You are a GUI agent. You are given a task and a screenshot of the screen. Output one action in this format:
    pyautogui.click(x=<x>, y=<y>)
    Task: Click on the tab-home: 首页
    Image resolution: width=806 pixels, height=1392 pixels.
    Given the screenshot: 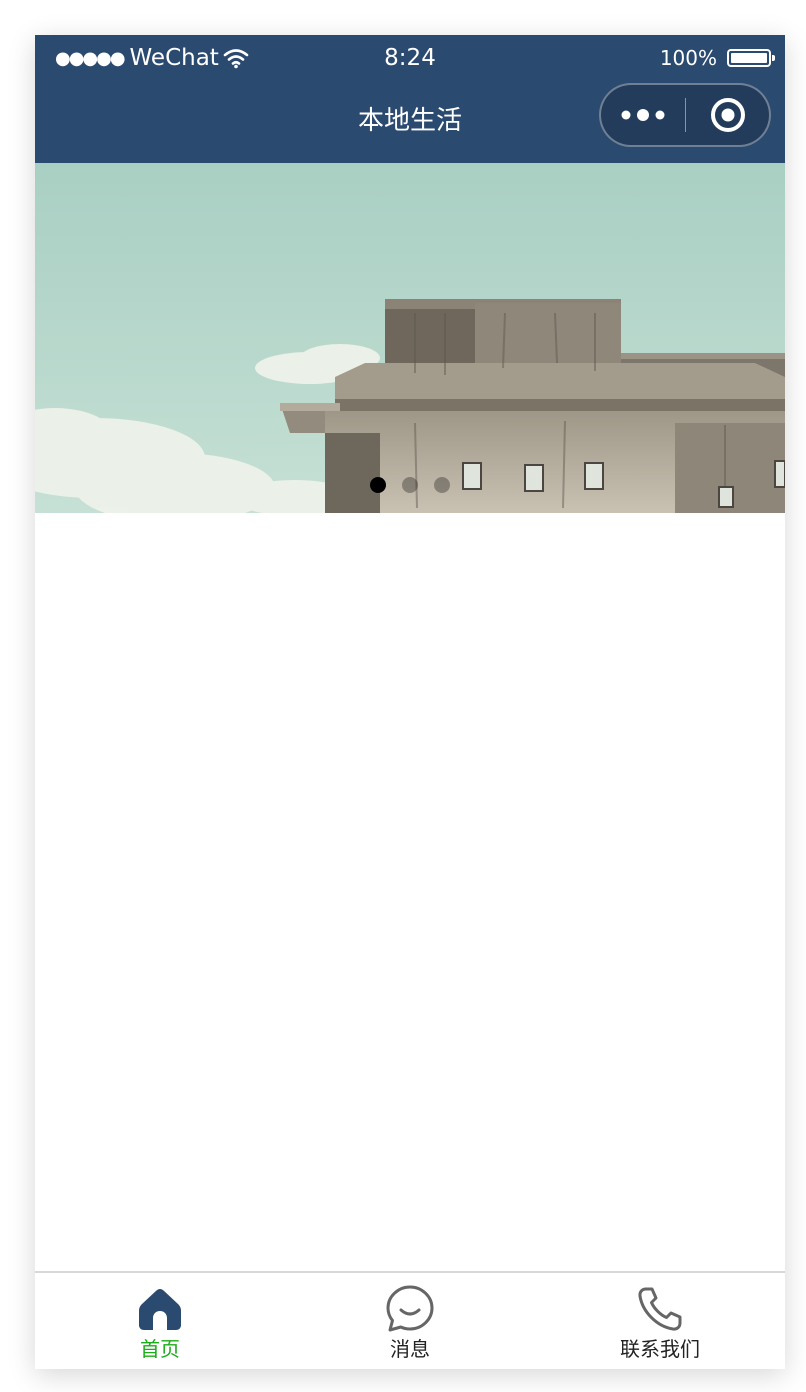 What is the action you would take?
    pyautogui.click(x=160, y=1321)
    